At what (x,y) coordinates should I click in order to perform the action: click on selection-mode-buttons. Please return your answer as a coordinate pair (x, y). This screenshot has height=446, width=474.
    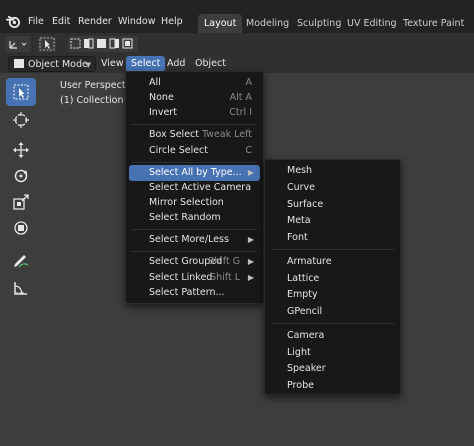
    Looking at the image, I should click on (103, 44).